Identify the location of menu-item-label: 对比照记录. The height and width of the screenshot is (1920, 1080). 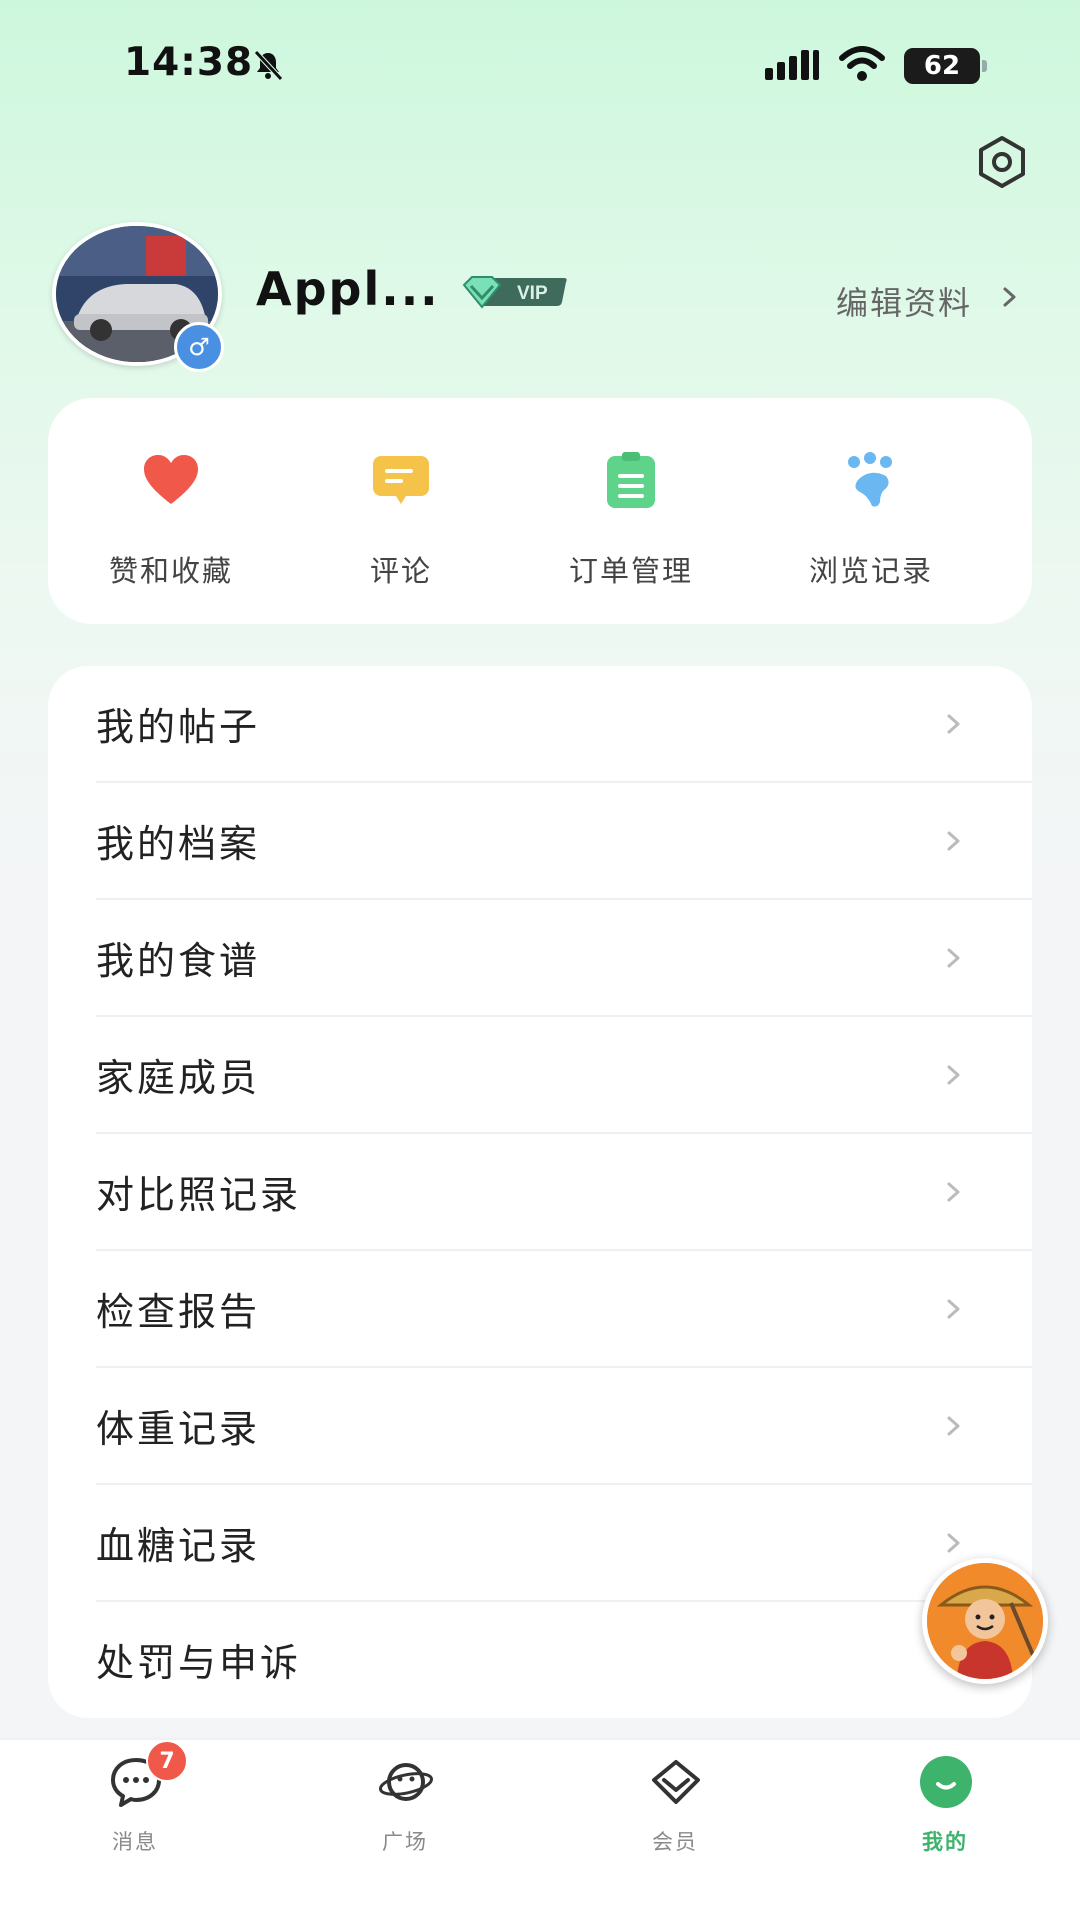
(199, 1195).